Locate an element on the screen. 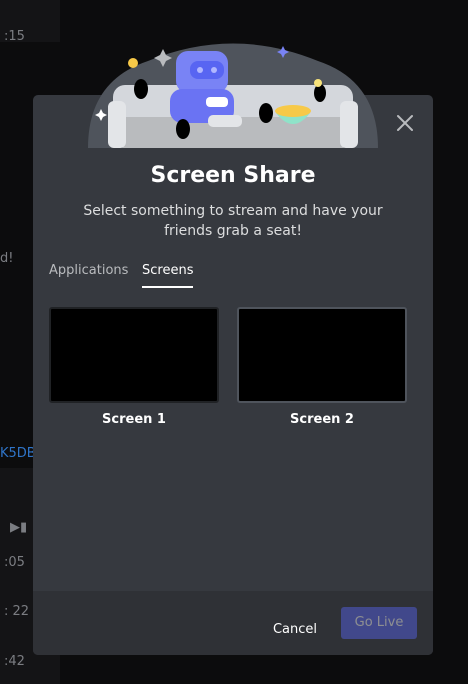 This screenshot has height=684, width=468. background-timestamp: : 22 is located at coordinates (17, 611).